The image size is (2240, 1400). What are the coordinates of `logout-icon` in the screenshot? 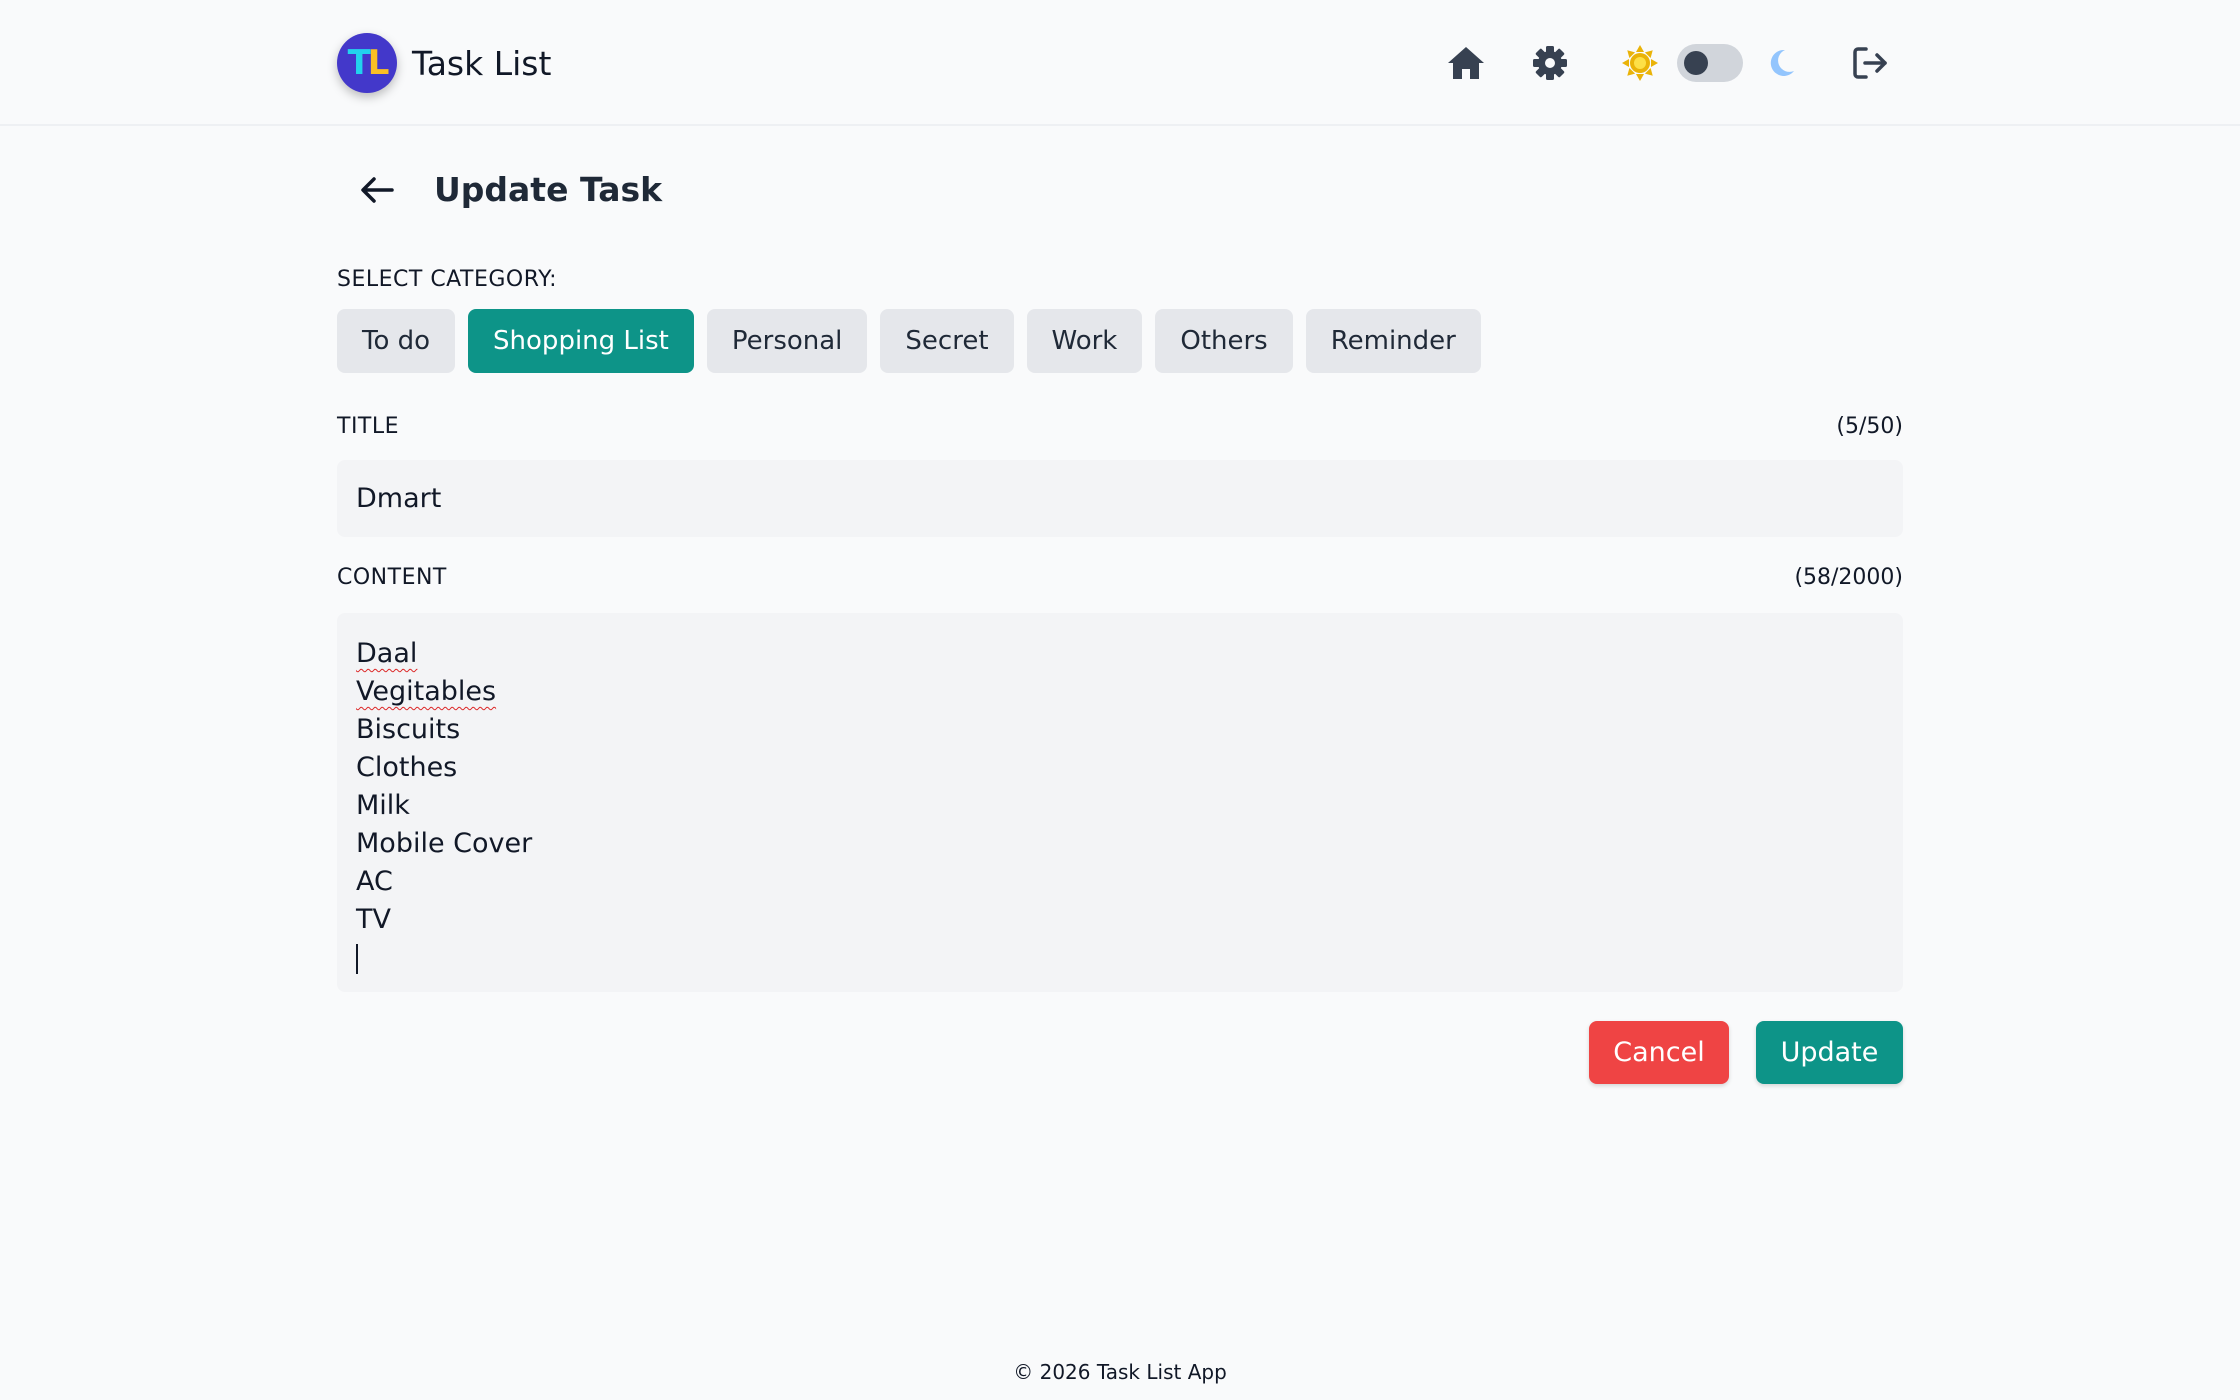 It's located at (1871, 63).